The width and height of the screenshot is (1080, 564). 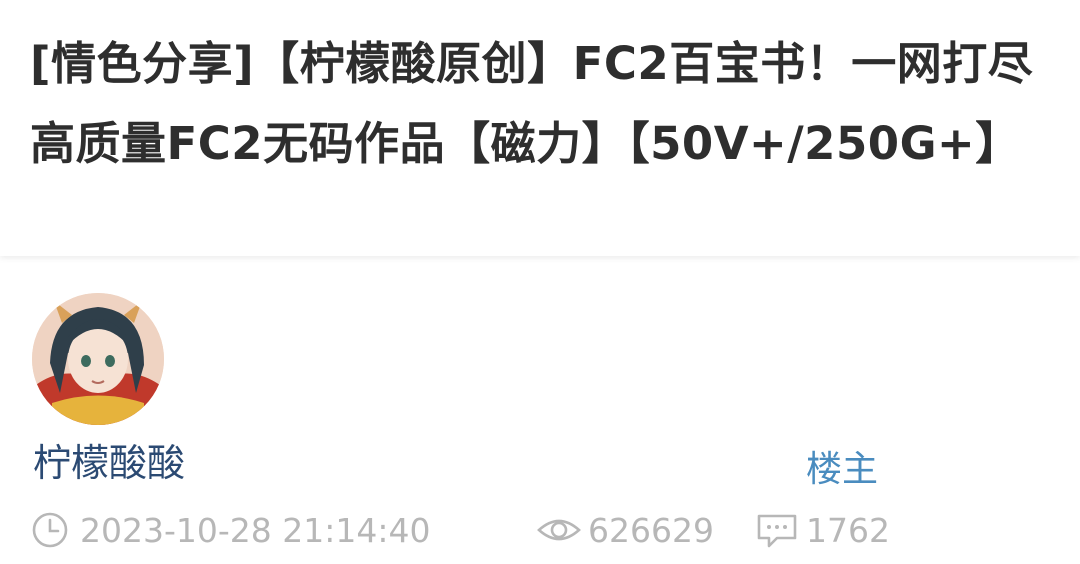 What do you see at coordinates (842, 469) in the screenshot?
I see `op-badge: 楼主` at bounding box center [842, 469].